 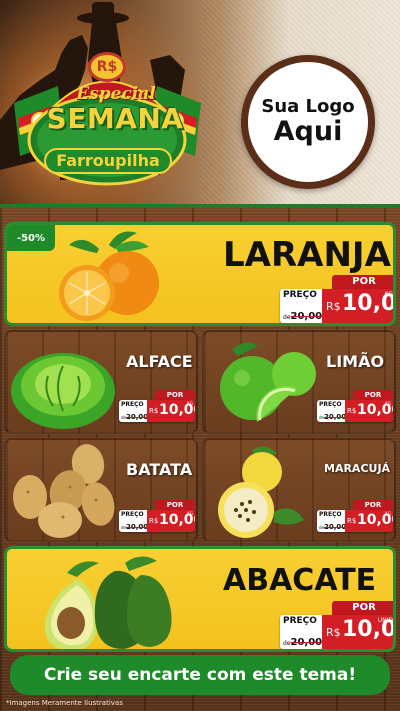 I want to click on discount-badge: -50%, so click(x=31, y=238).